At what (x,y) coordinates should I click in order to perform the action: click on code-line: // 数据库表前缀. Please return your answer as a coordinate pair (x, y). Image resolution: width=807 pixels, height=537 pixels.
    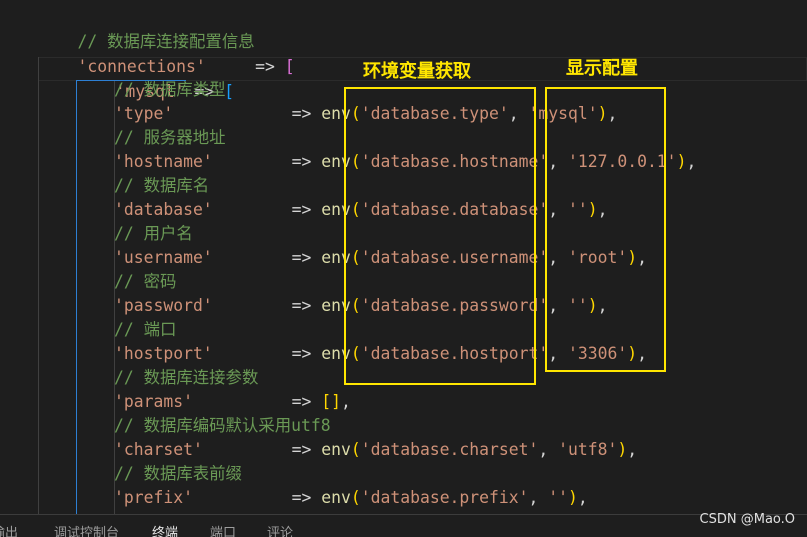
    Looking at the image, I should click on (178, 474).